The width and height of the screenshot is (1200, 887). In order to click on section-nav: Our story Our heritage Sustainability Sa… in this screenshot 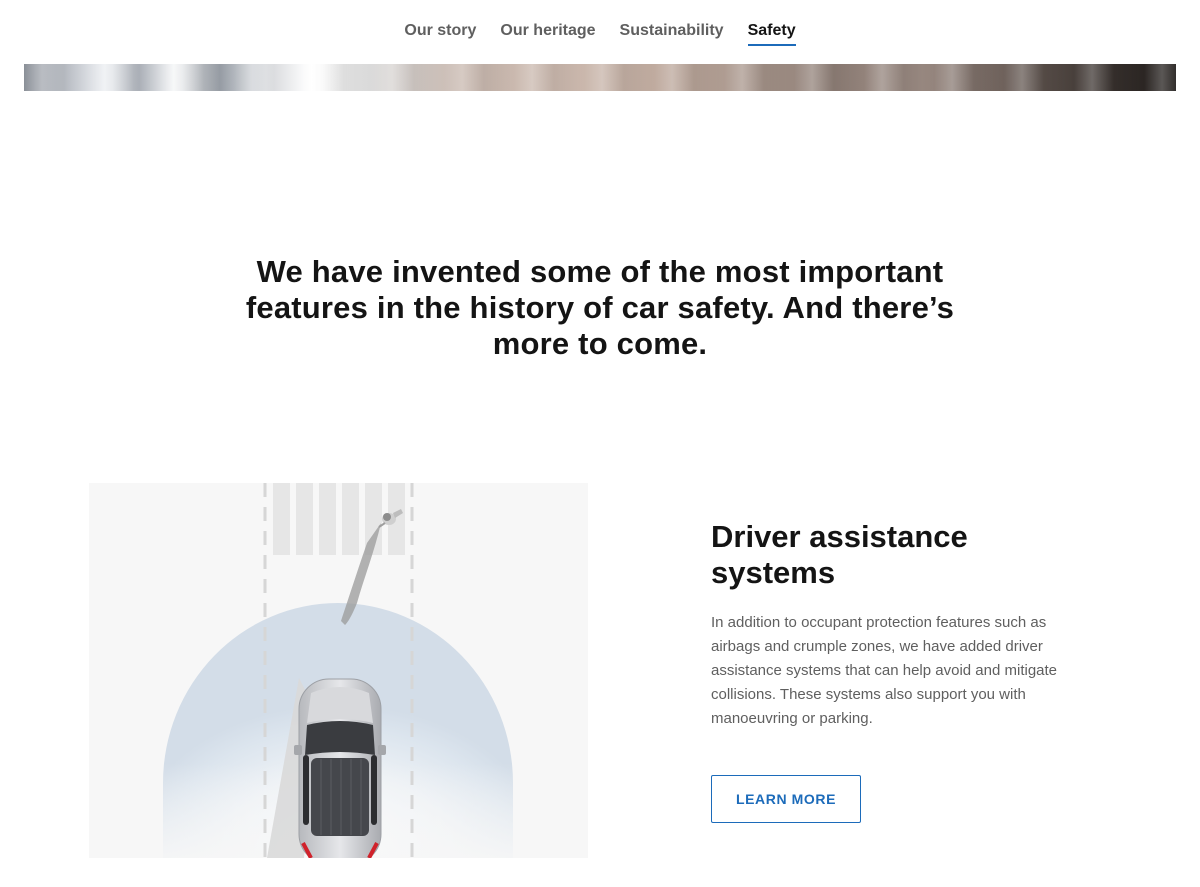, I will do `click(600, 32)`.